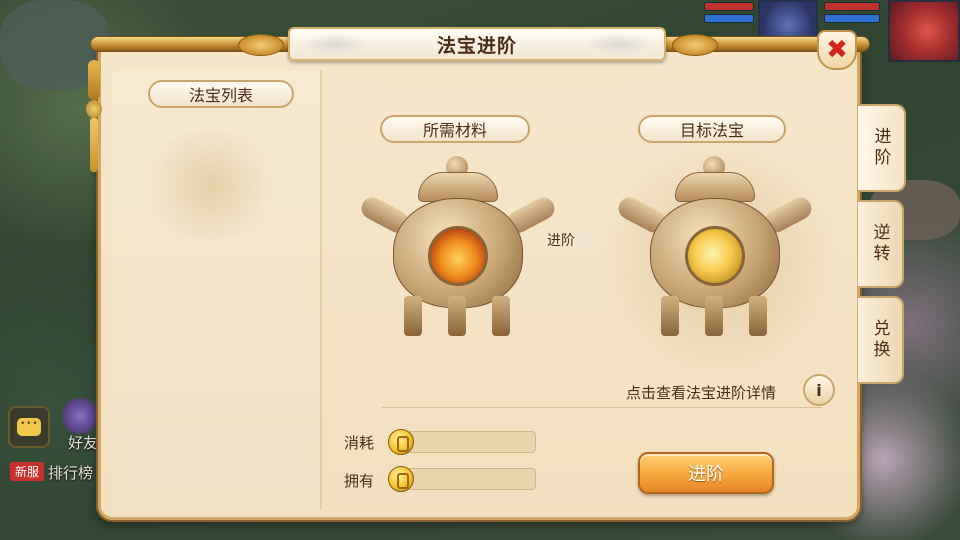  I want to click on mp-bar, so click(729, 18).